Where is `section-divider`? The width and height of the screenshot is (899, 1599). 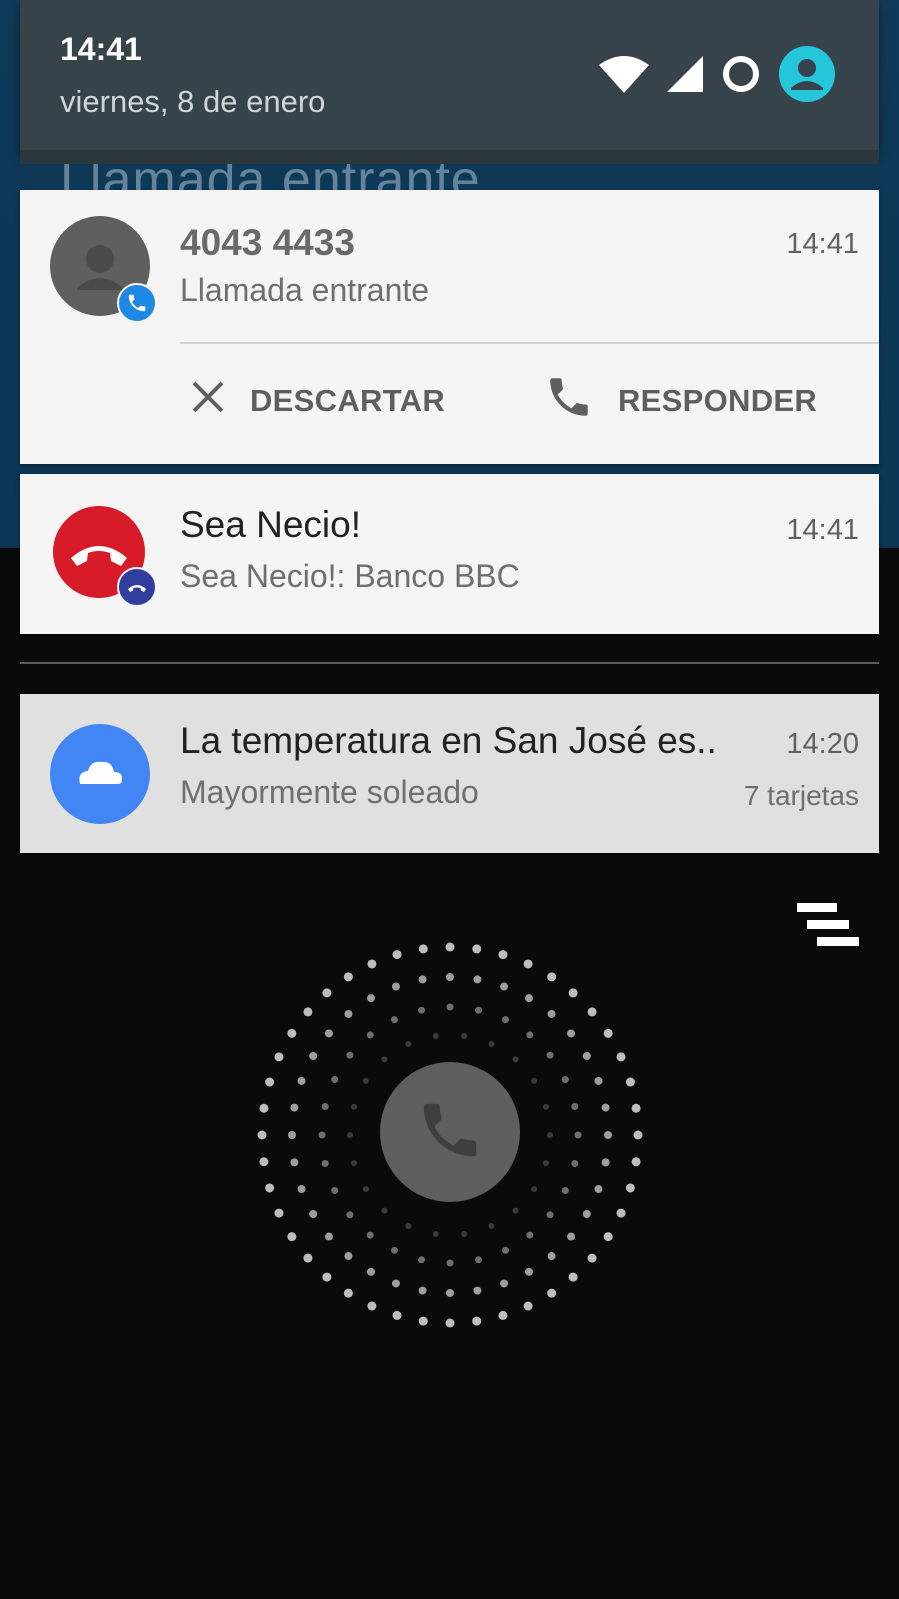
section-divider is located at coordinates (449, 663).